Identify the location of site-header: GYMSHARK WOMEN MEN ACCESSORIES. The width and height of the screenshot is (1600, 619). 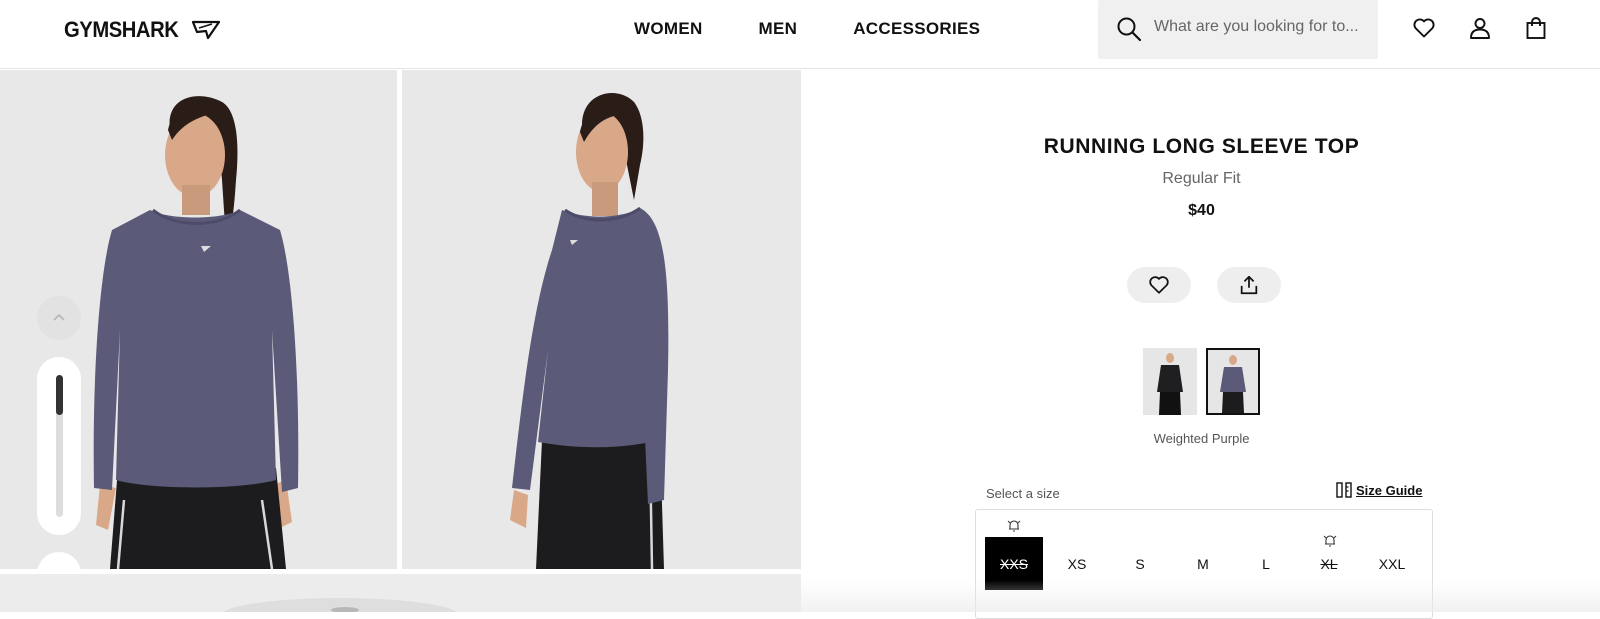
(800, 34).